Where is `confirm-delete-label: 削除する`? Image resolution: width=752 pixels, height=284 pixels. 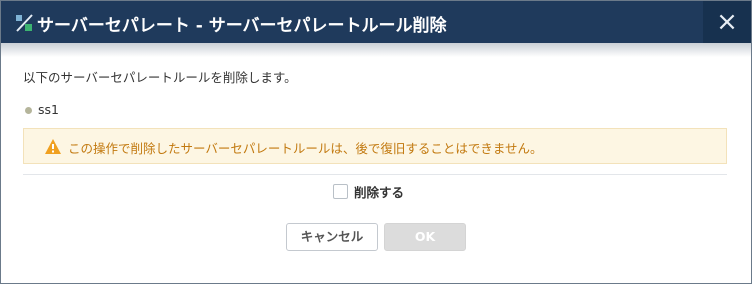 confirm-delete-label: 削除する is located at coordinates (379, 191).